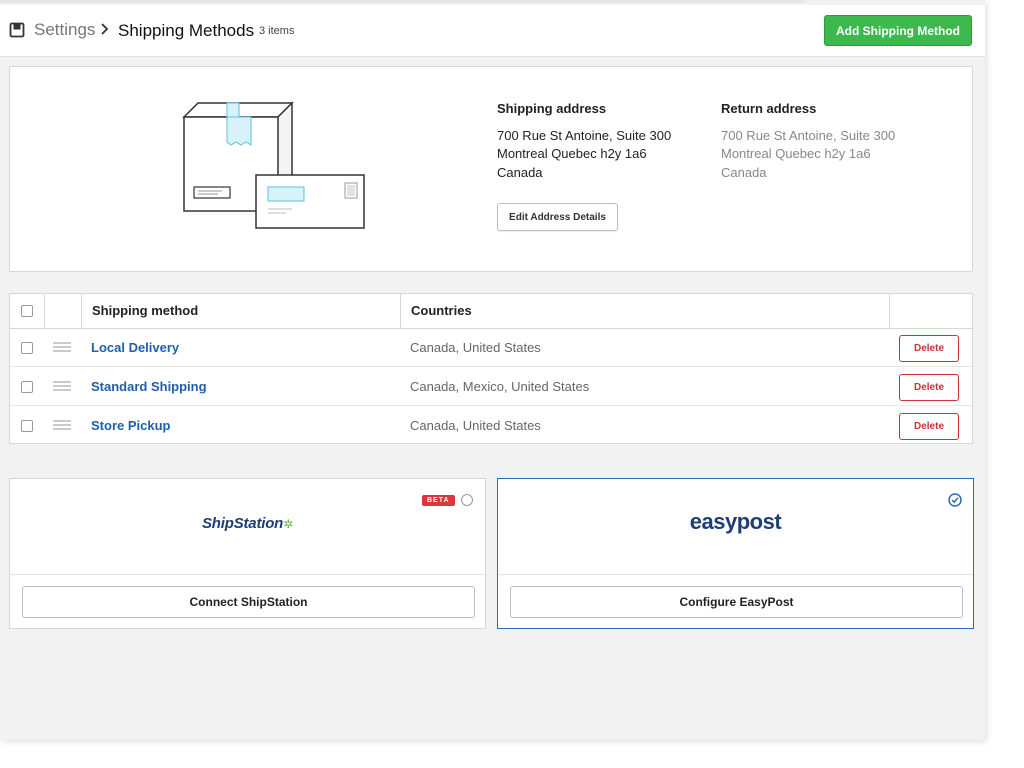  What do you see at coordinates (149, 386) in the screenshot?
I see `method-link-standard-shipping: Standard Shipping` at bounding box center [149, 386].